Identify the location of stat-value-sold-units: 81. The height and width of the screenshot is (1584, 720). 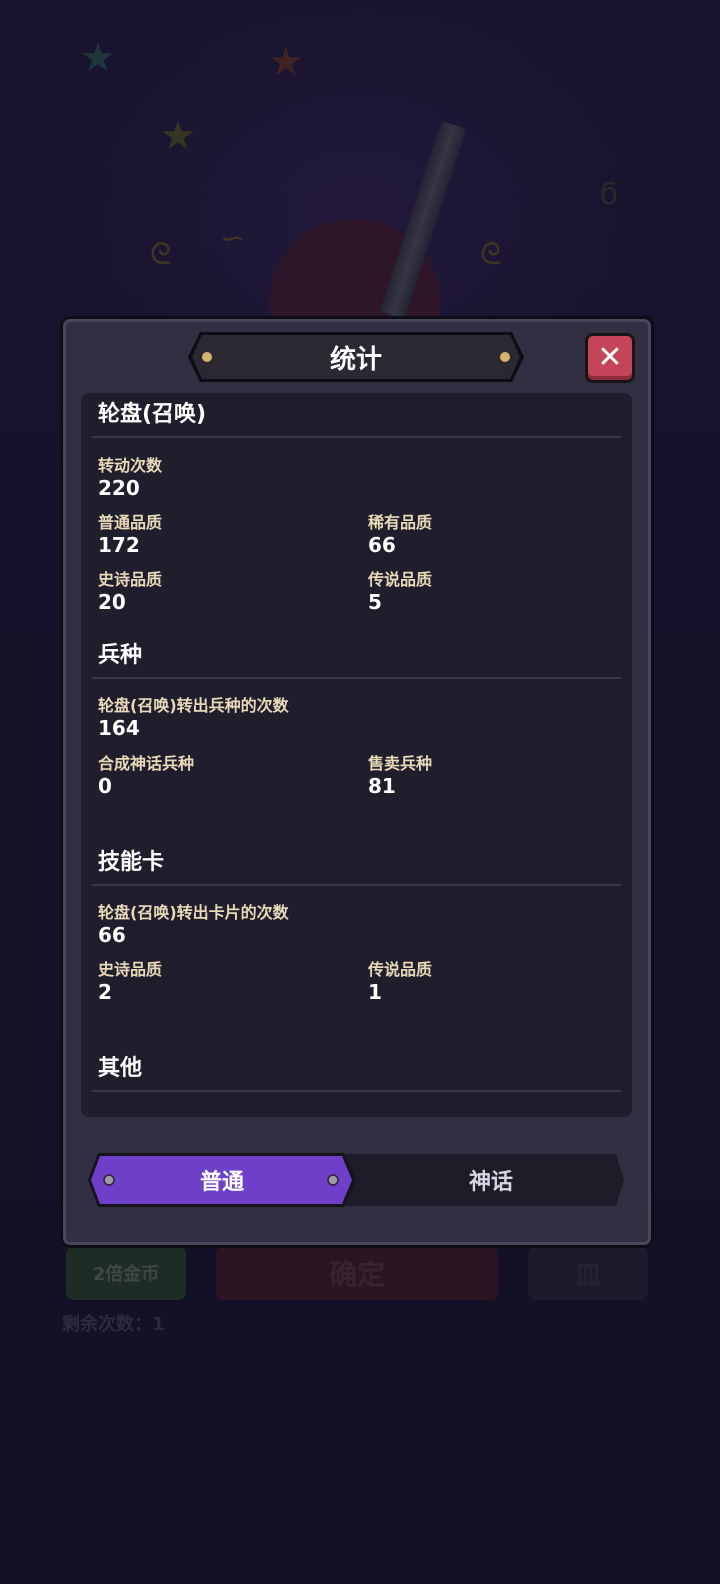
(382, 786).